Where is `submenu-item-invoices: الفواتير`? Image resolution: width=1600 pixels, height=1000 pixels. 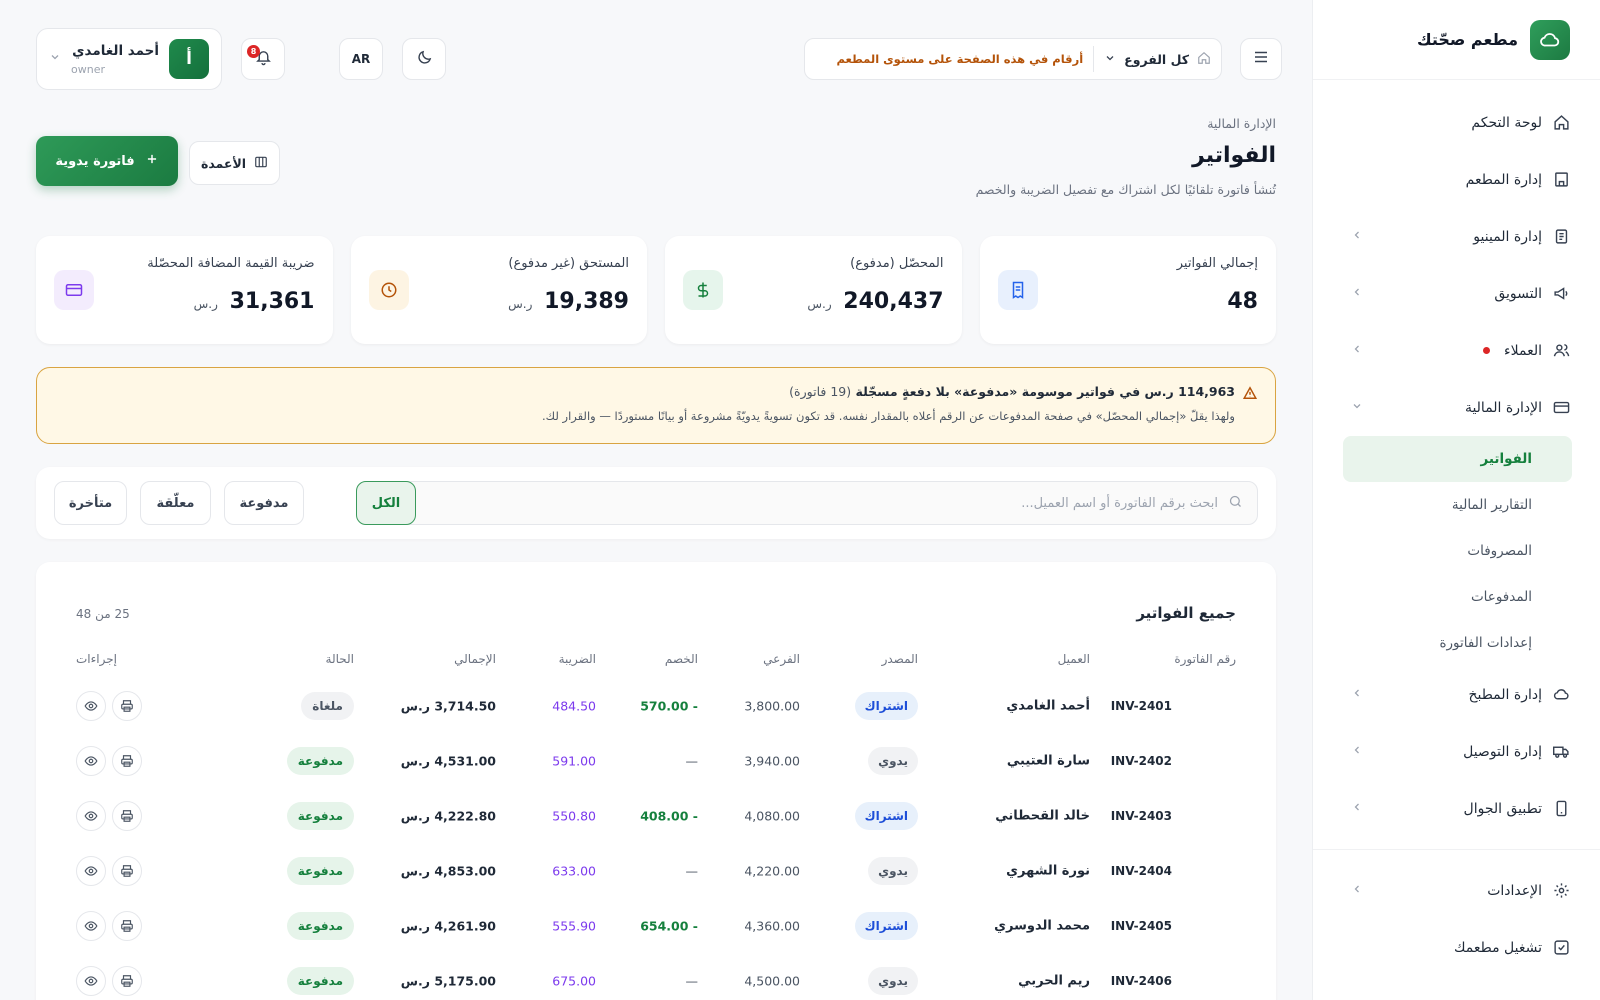
submenu-item-invoices: الفواتير is located at coordinates (1457, 459).